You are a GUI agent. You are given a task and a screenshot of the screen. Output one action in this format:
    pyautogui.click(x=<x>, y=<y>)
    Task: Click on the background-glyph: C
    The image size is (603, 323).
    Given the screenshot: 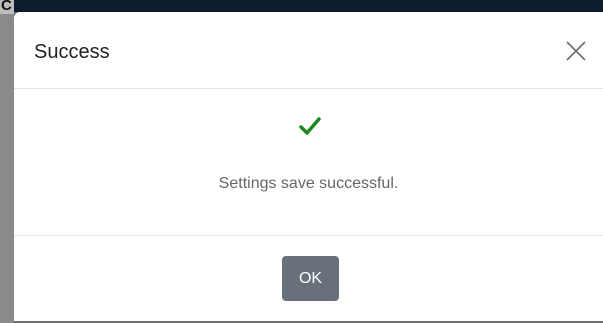 What is the action you would take?
    pyautogui.click(x=6, y=7)
    